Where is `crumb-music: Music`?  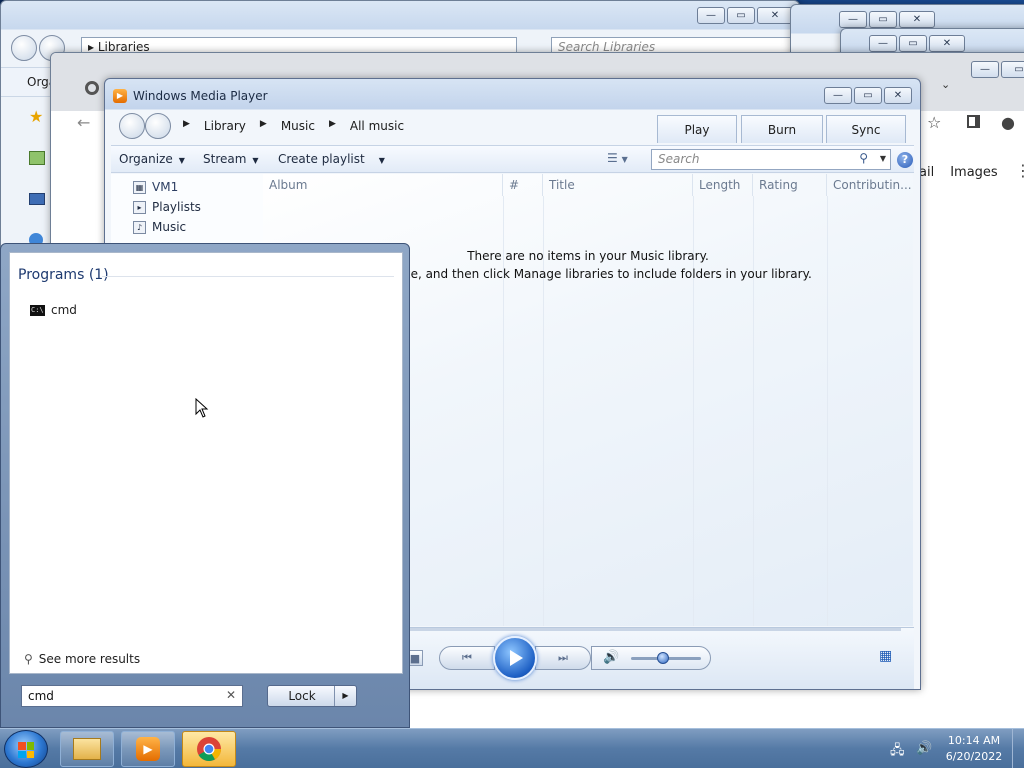 crumb-music: Music is located at coordinates (298, 126).